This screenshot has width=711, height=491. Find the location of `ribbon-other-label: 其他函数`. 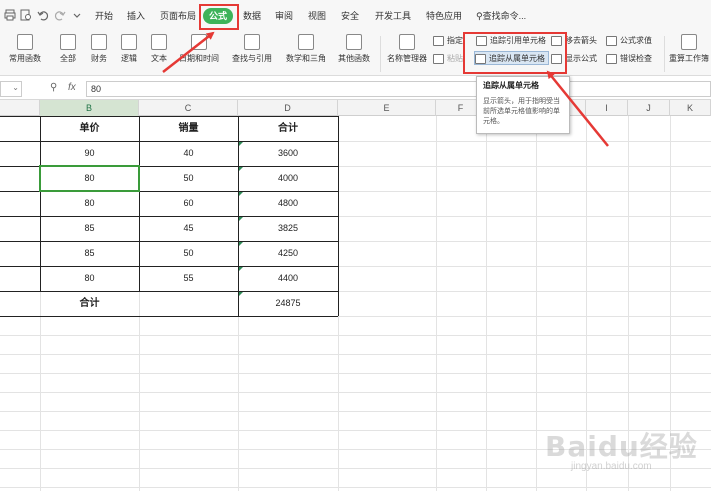

ribbon-other-label: 其他函数 is located at coordinates (354, 58).